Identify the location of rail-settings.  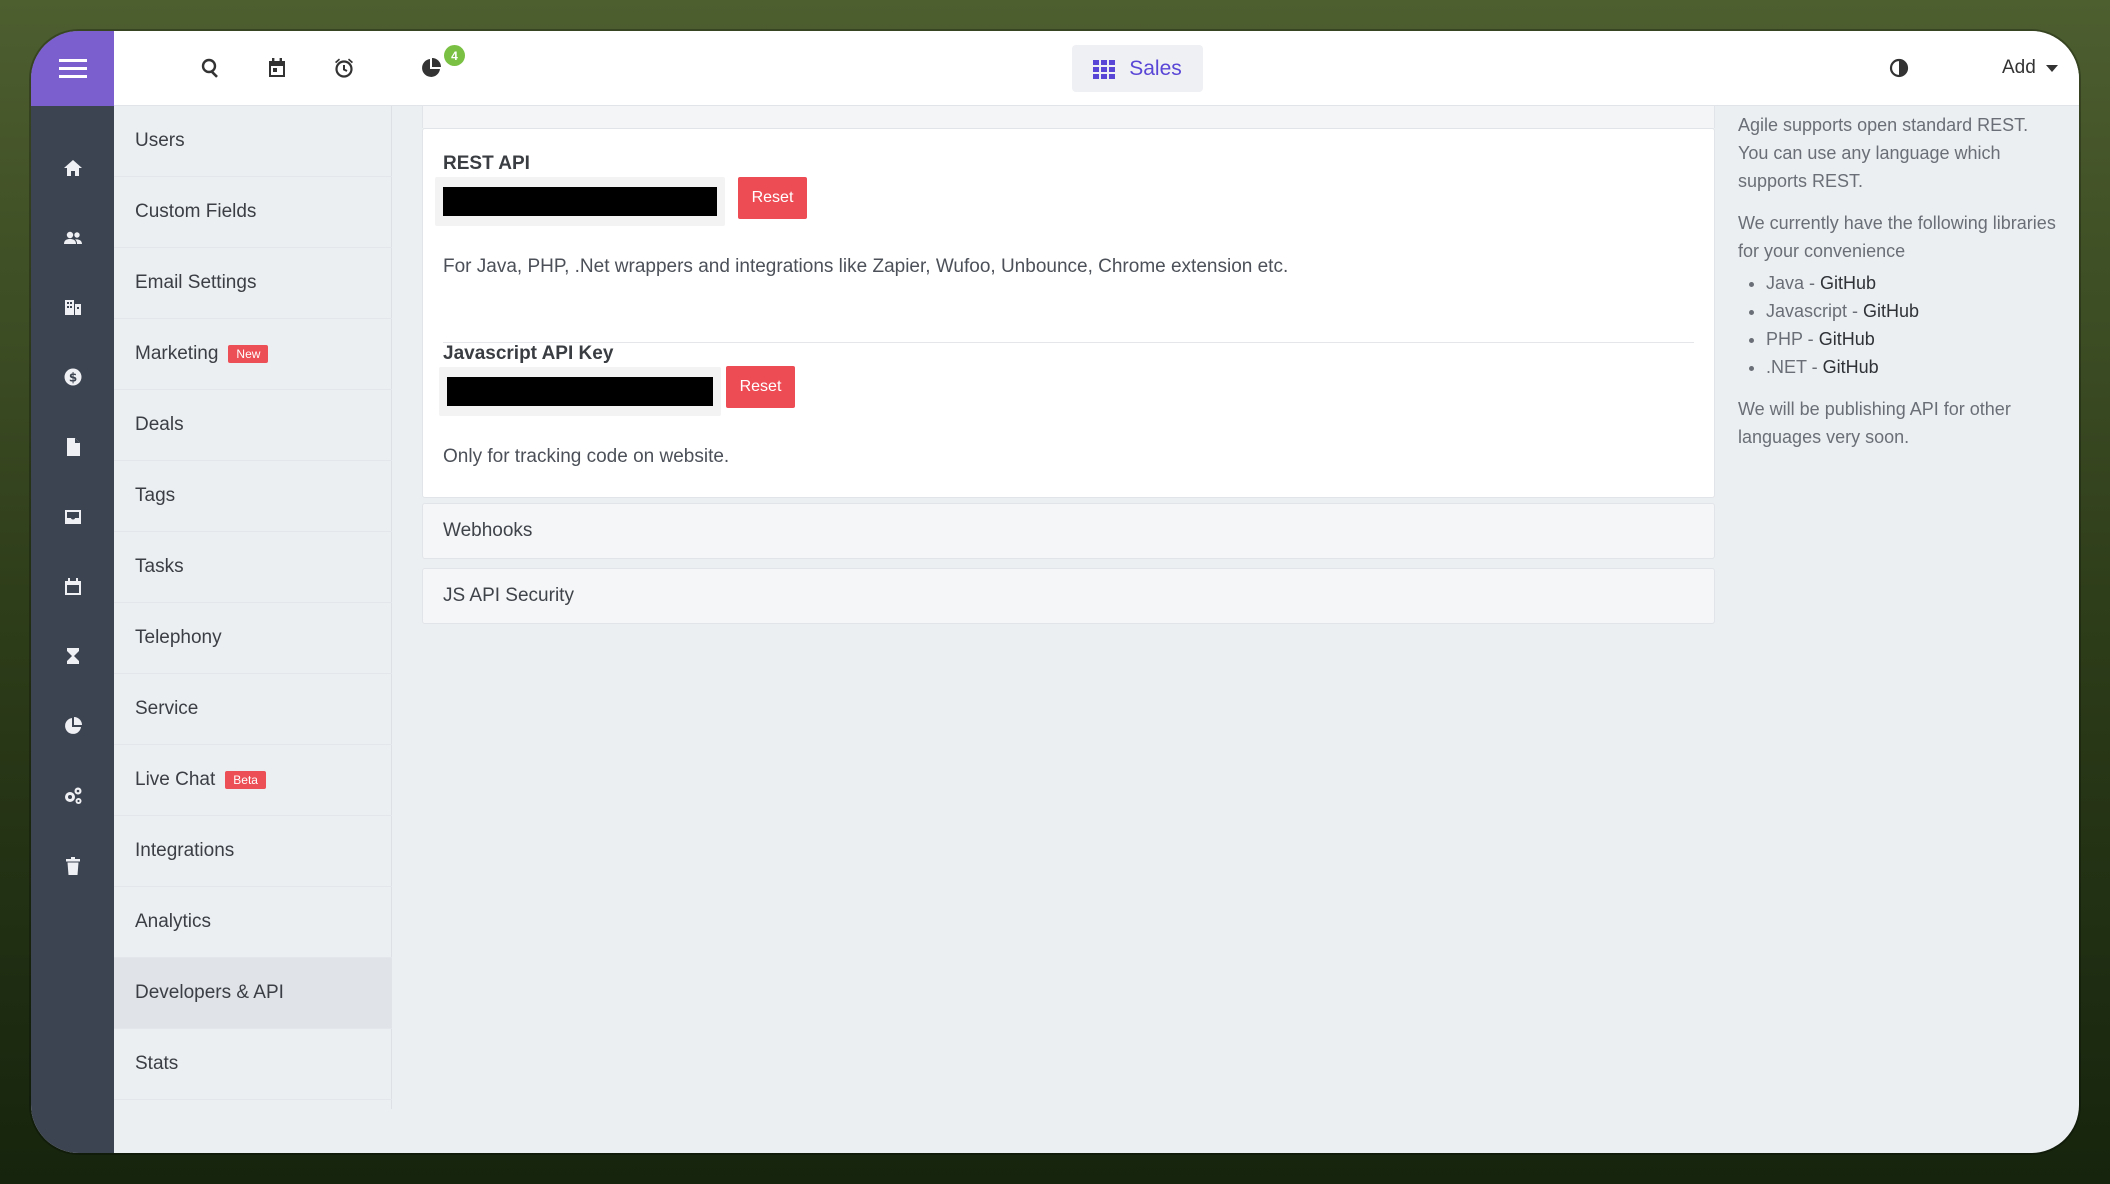
(72, 796).